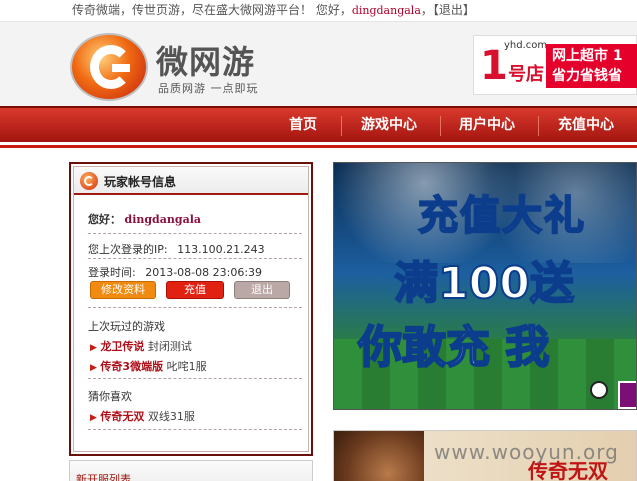 The width and height of the screenshot is (637, 481). What do you see at coordinates (89, 181) in the screenshot?
I see `logo-small-icon` at bounding box center [89, 181].